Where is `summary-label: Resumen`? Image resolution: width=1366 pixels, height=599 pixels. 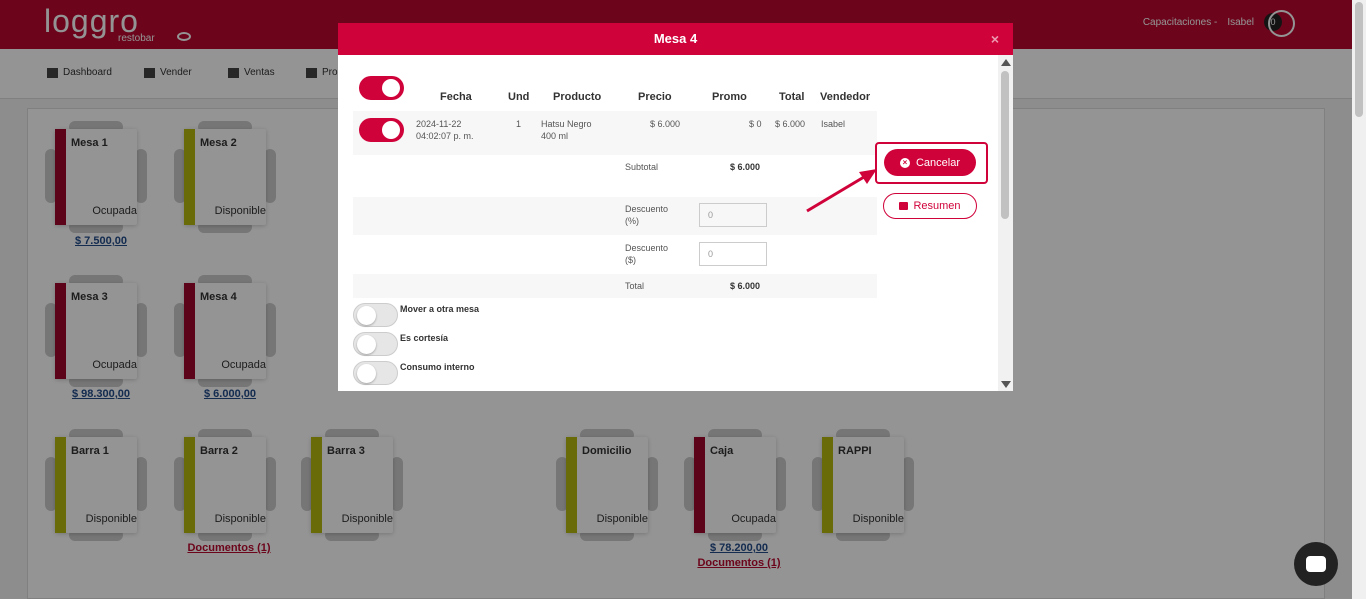
summary-label: Resumen is located at coordinates (937, 206).